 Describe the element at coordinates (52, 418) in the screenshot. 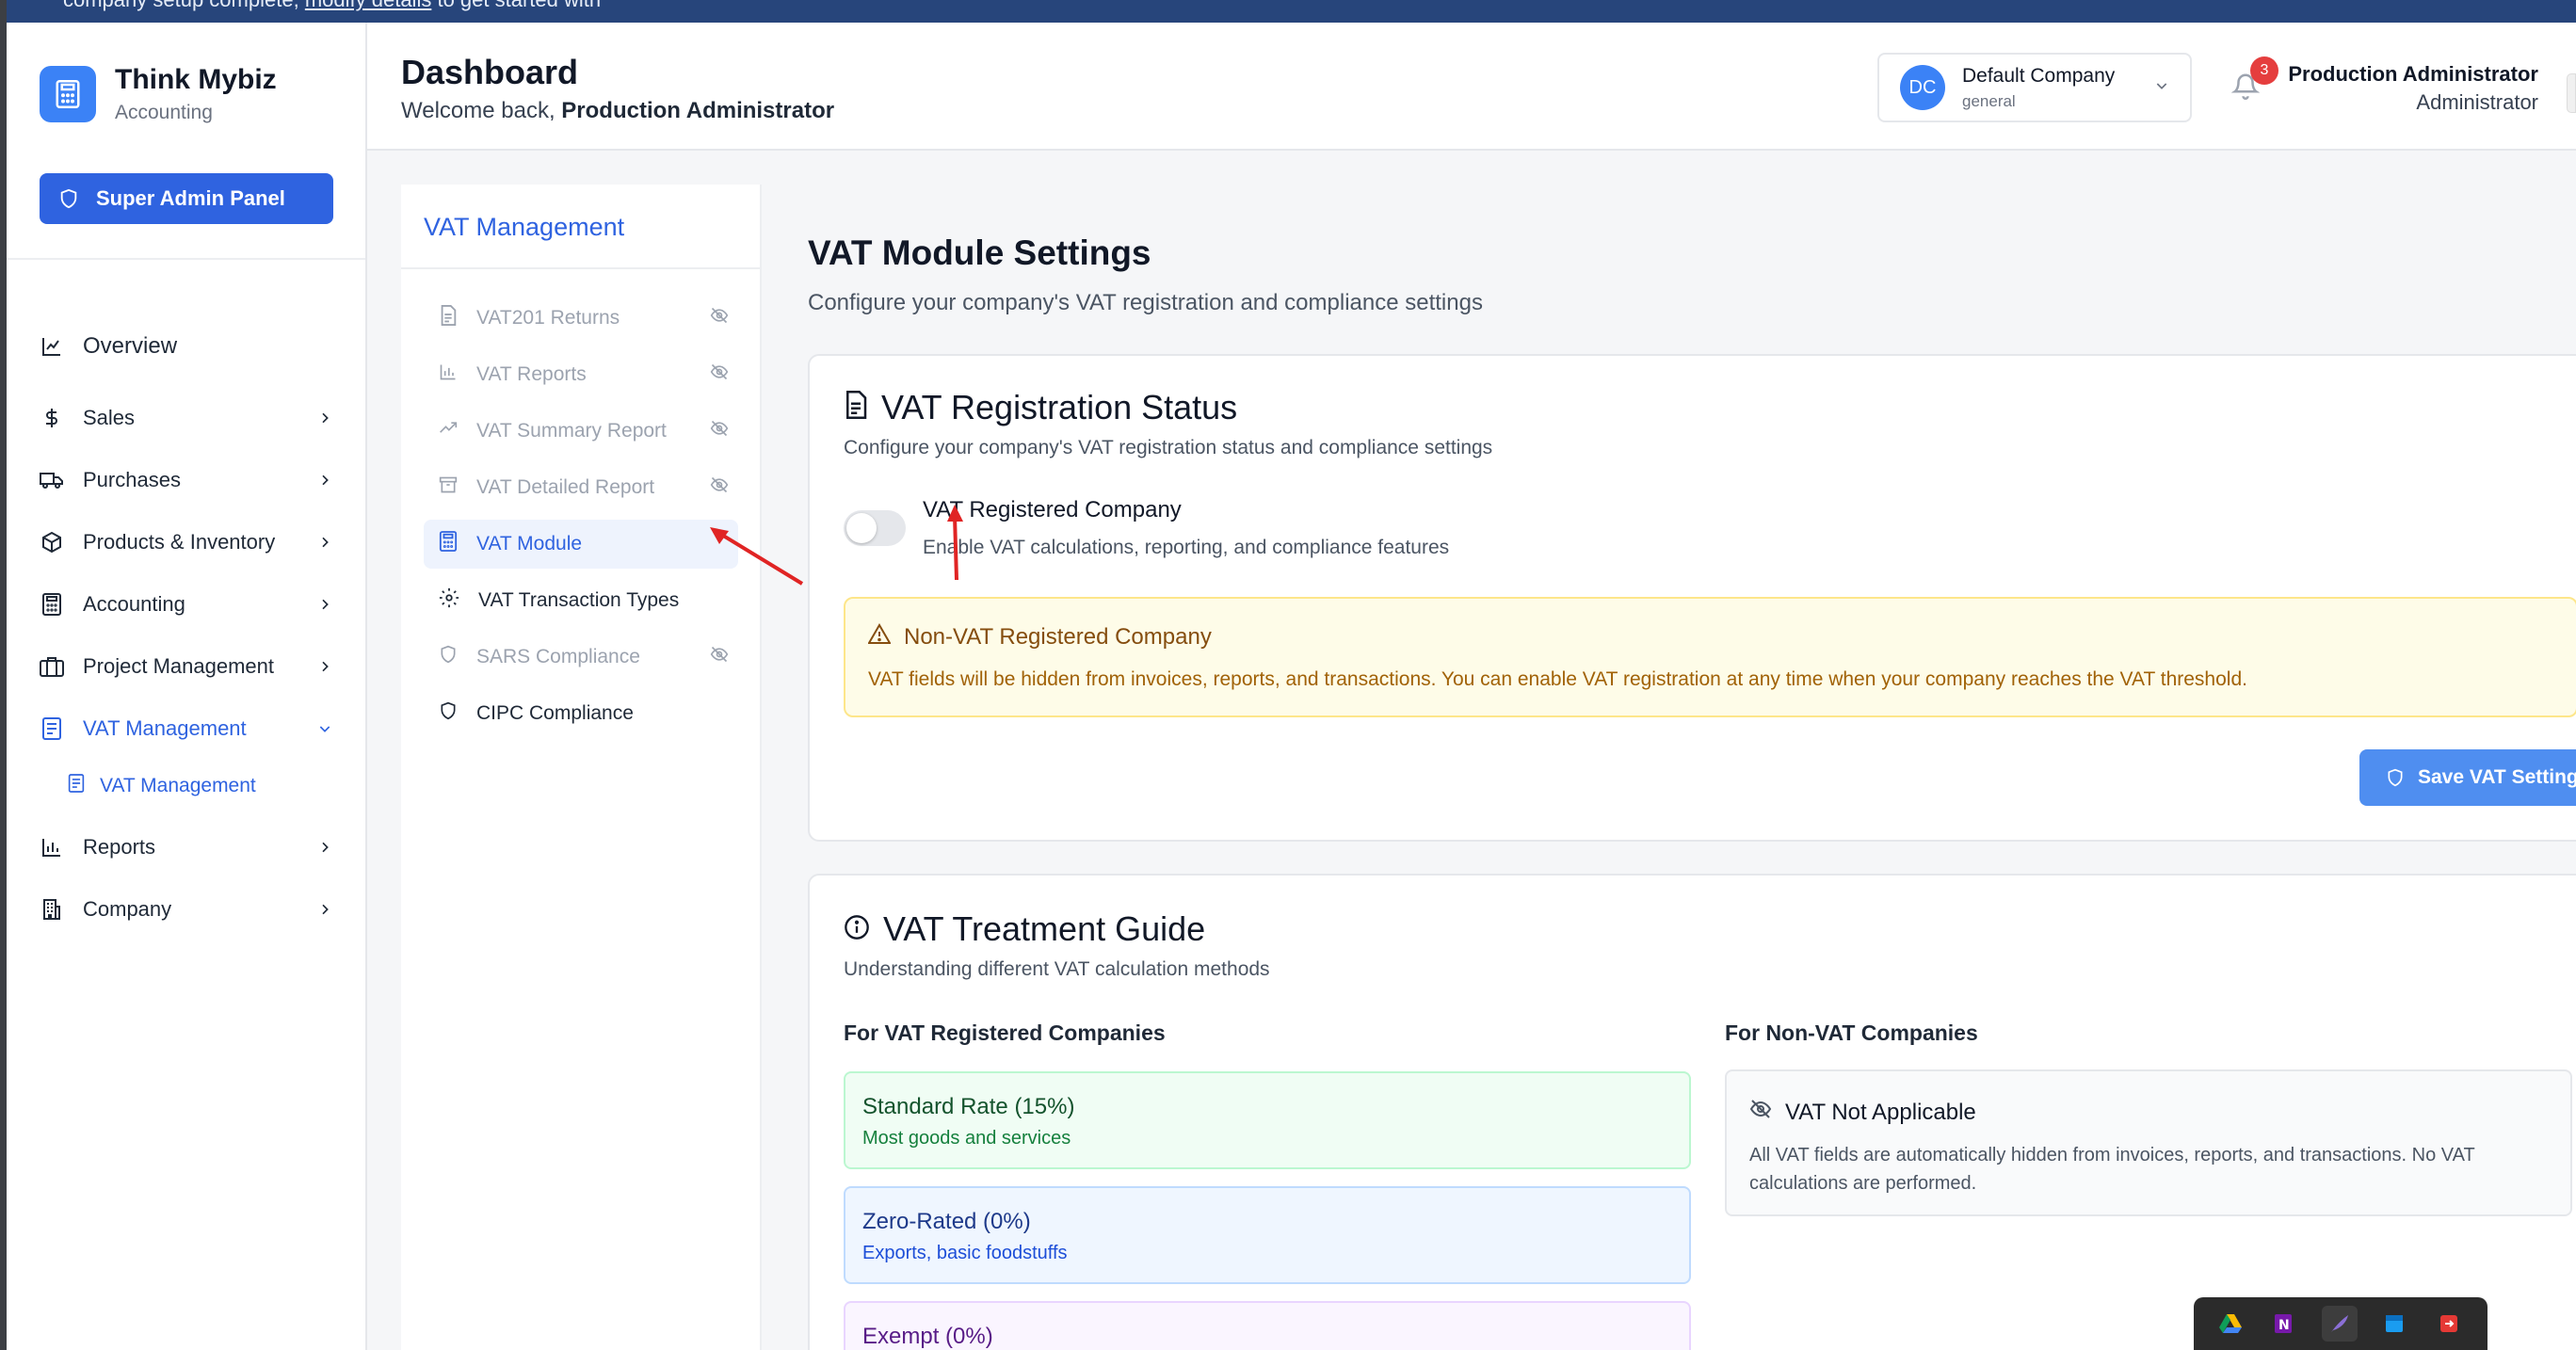

I see `dollar-icon` at that location.